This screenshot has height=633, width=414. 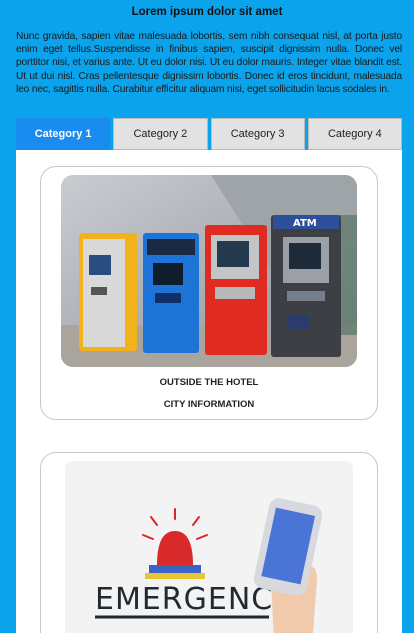 I want to click on card-line-city-information: CITY INFORMATION, so click(x=209, y=404).